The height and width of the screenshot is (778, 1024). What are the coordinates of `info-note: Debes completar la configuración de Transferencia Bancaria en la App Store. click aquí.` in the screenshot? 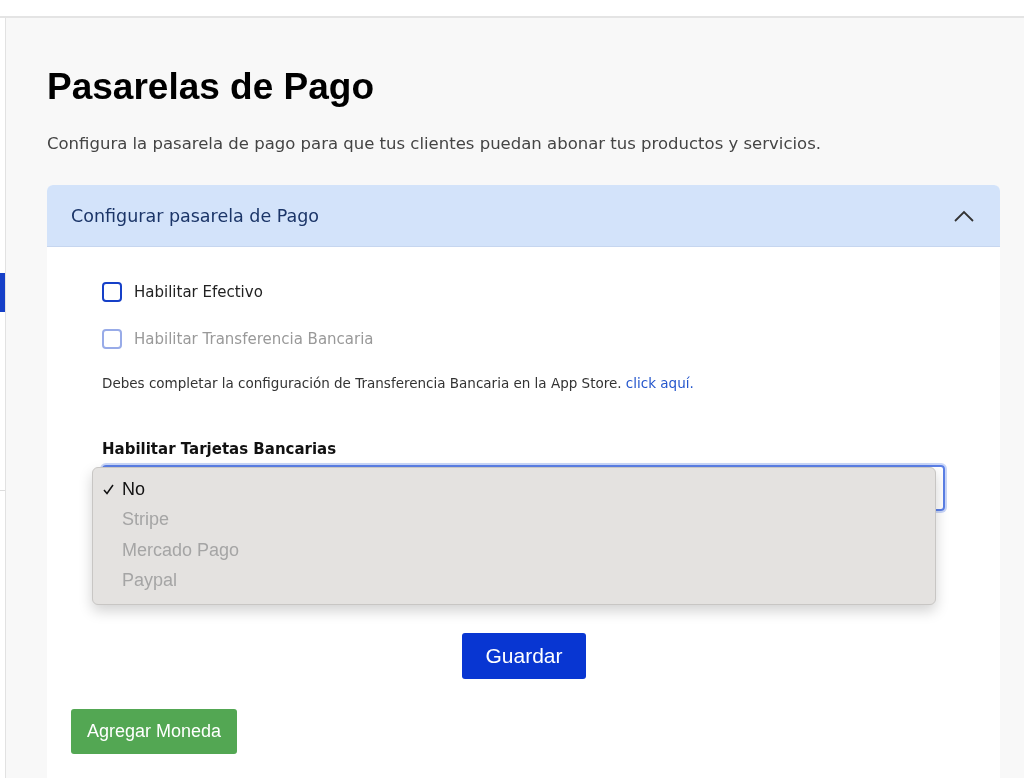 It's located at (398, 383).